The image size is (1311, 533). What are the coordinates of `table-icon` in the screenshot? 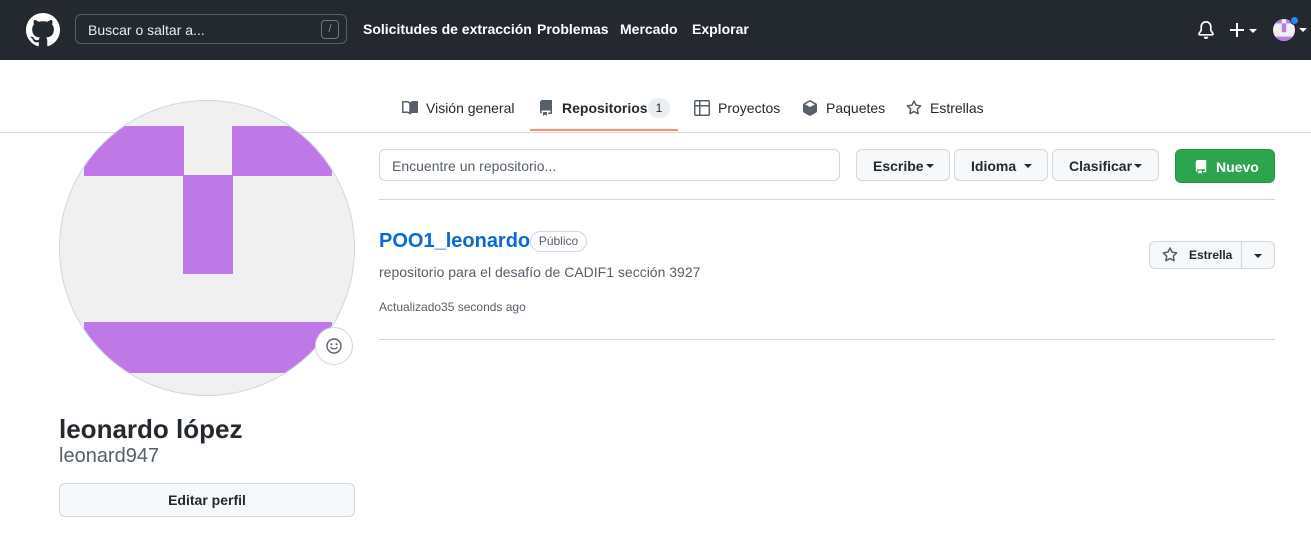 It's located at (702, 108).